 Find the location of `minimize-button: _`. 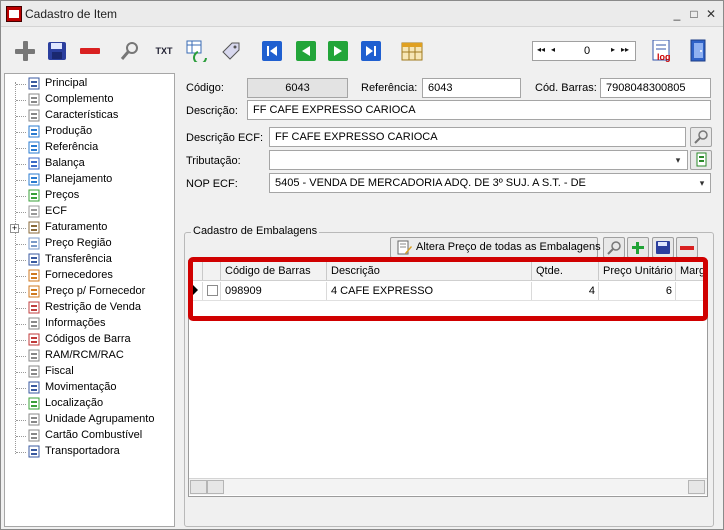

minimize-button: _ is located at coordinates (677, 14).